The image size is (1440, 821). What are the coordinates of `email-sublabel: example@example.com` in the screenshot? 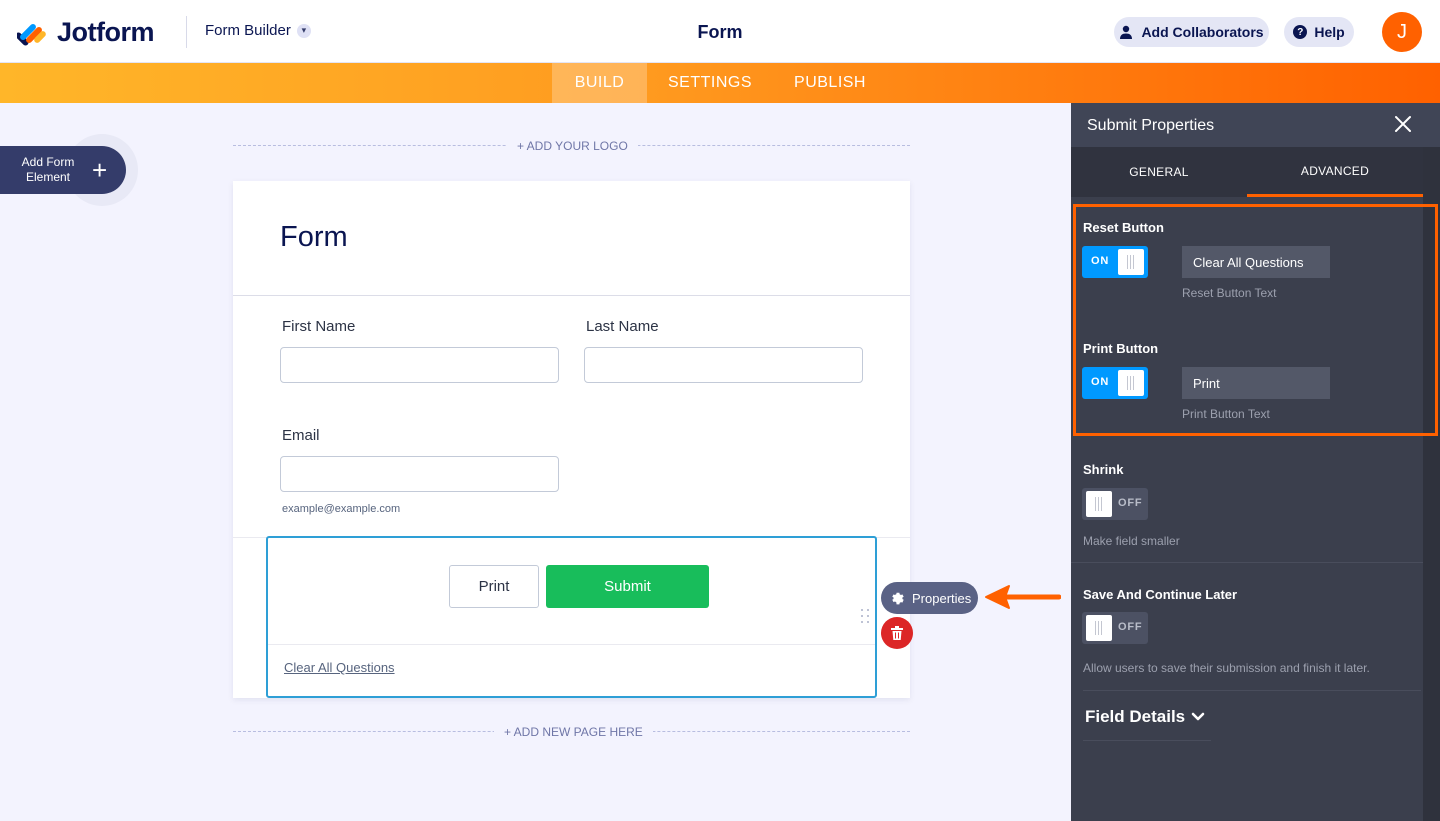 It's located at (341, 509).